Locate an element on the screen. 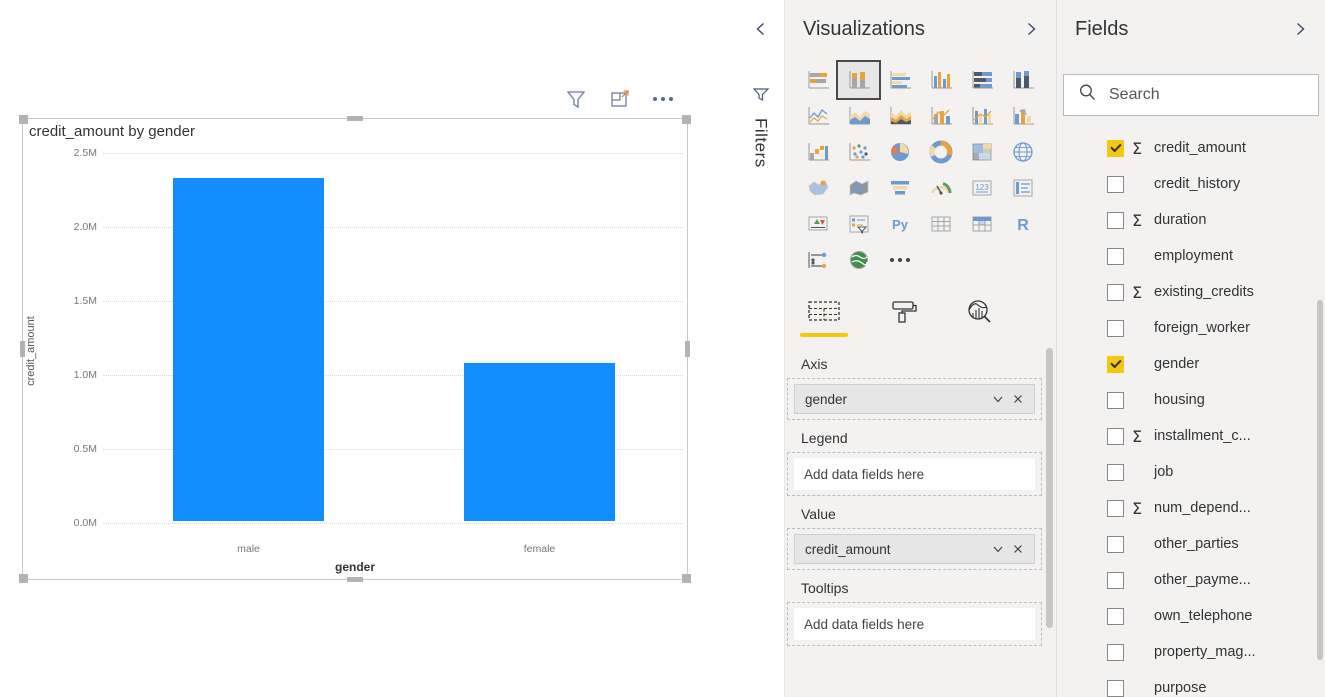  field-row: credit_history is located at coordinates (1191, 184).